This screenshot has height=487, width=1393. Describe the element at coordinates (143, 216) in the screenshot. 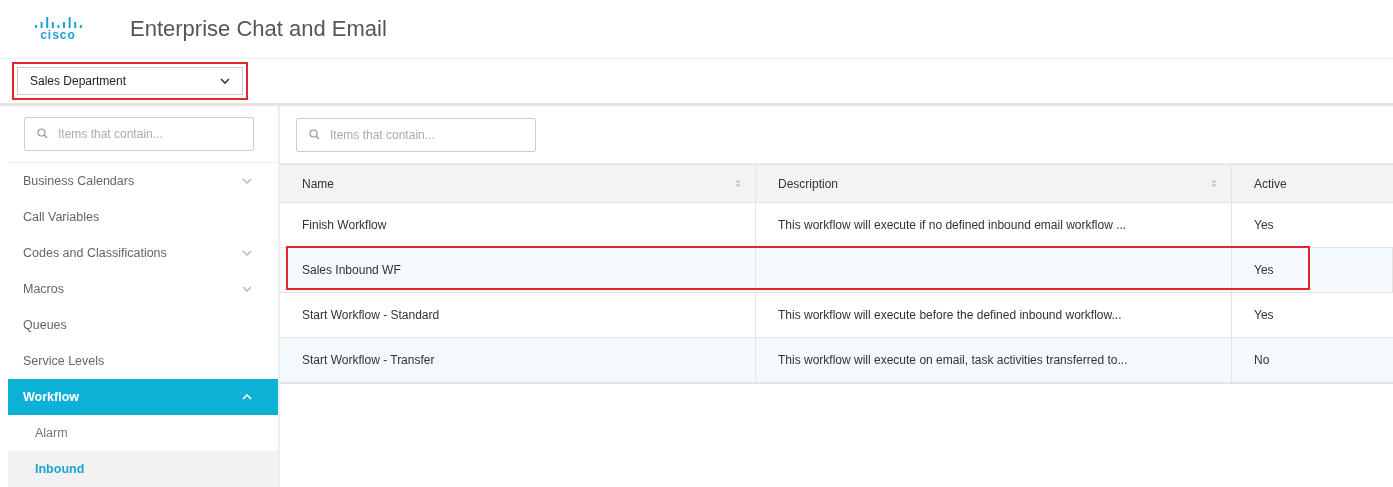

I see `sidebar-item: Call Variables` at that location.